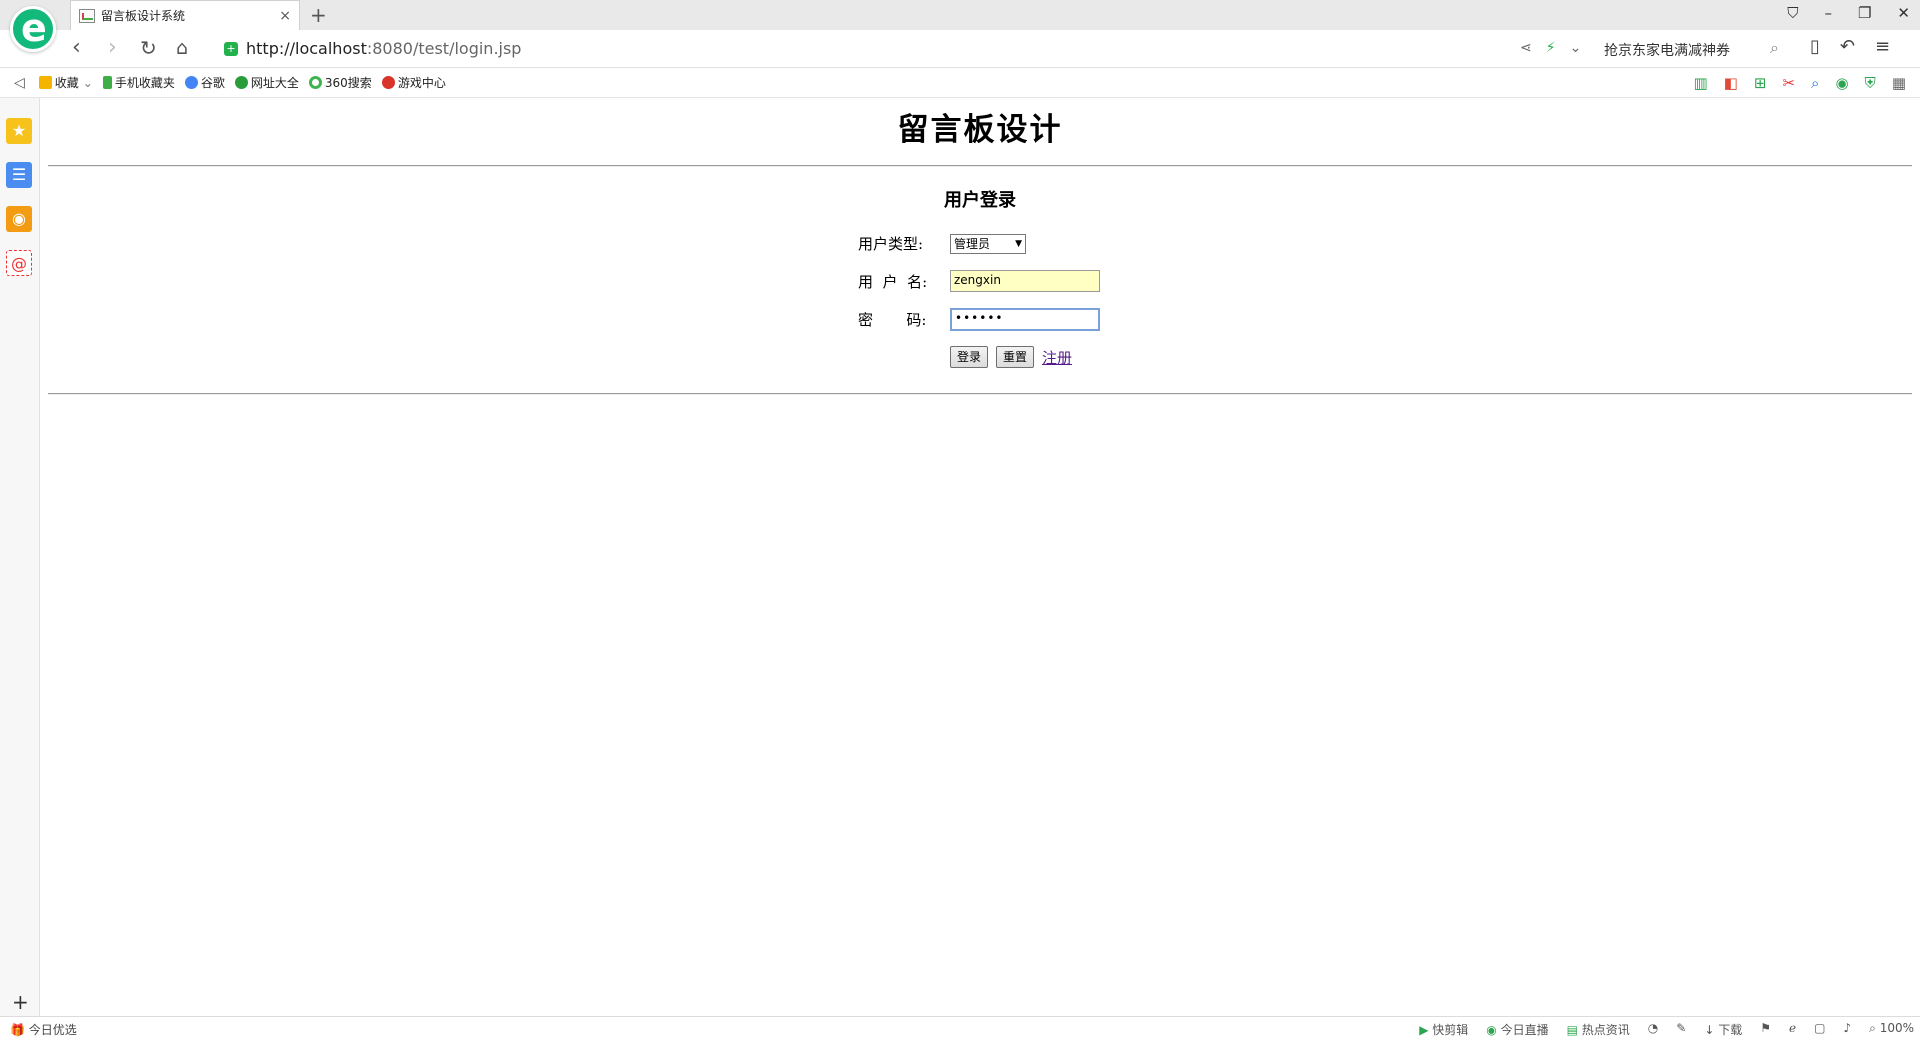 This screenshot has height=1040, width=1920. I want to click on secure-shield-icon: +, so click(231, 48).